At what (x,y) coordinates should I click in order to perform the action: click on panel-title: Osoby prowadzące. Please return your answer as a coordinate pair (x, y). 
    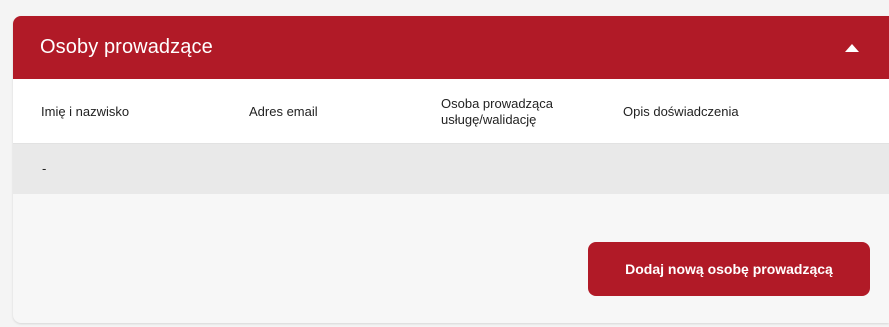
    Looking at the image, I should click on (126, 47).